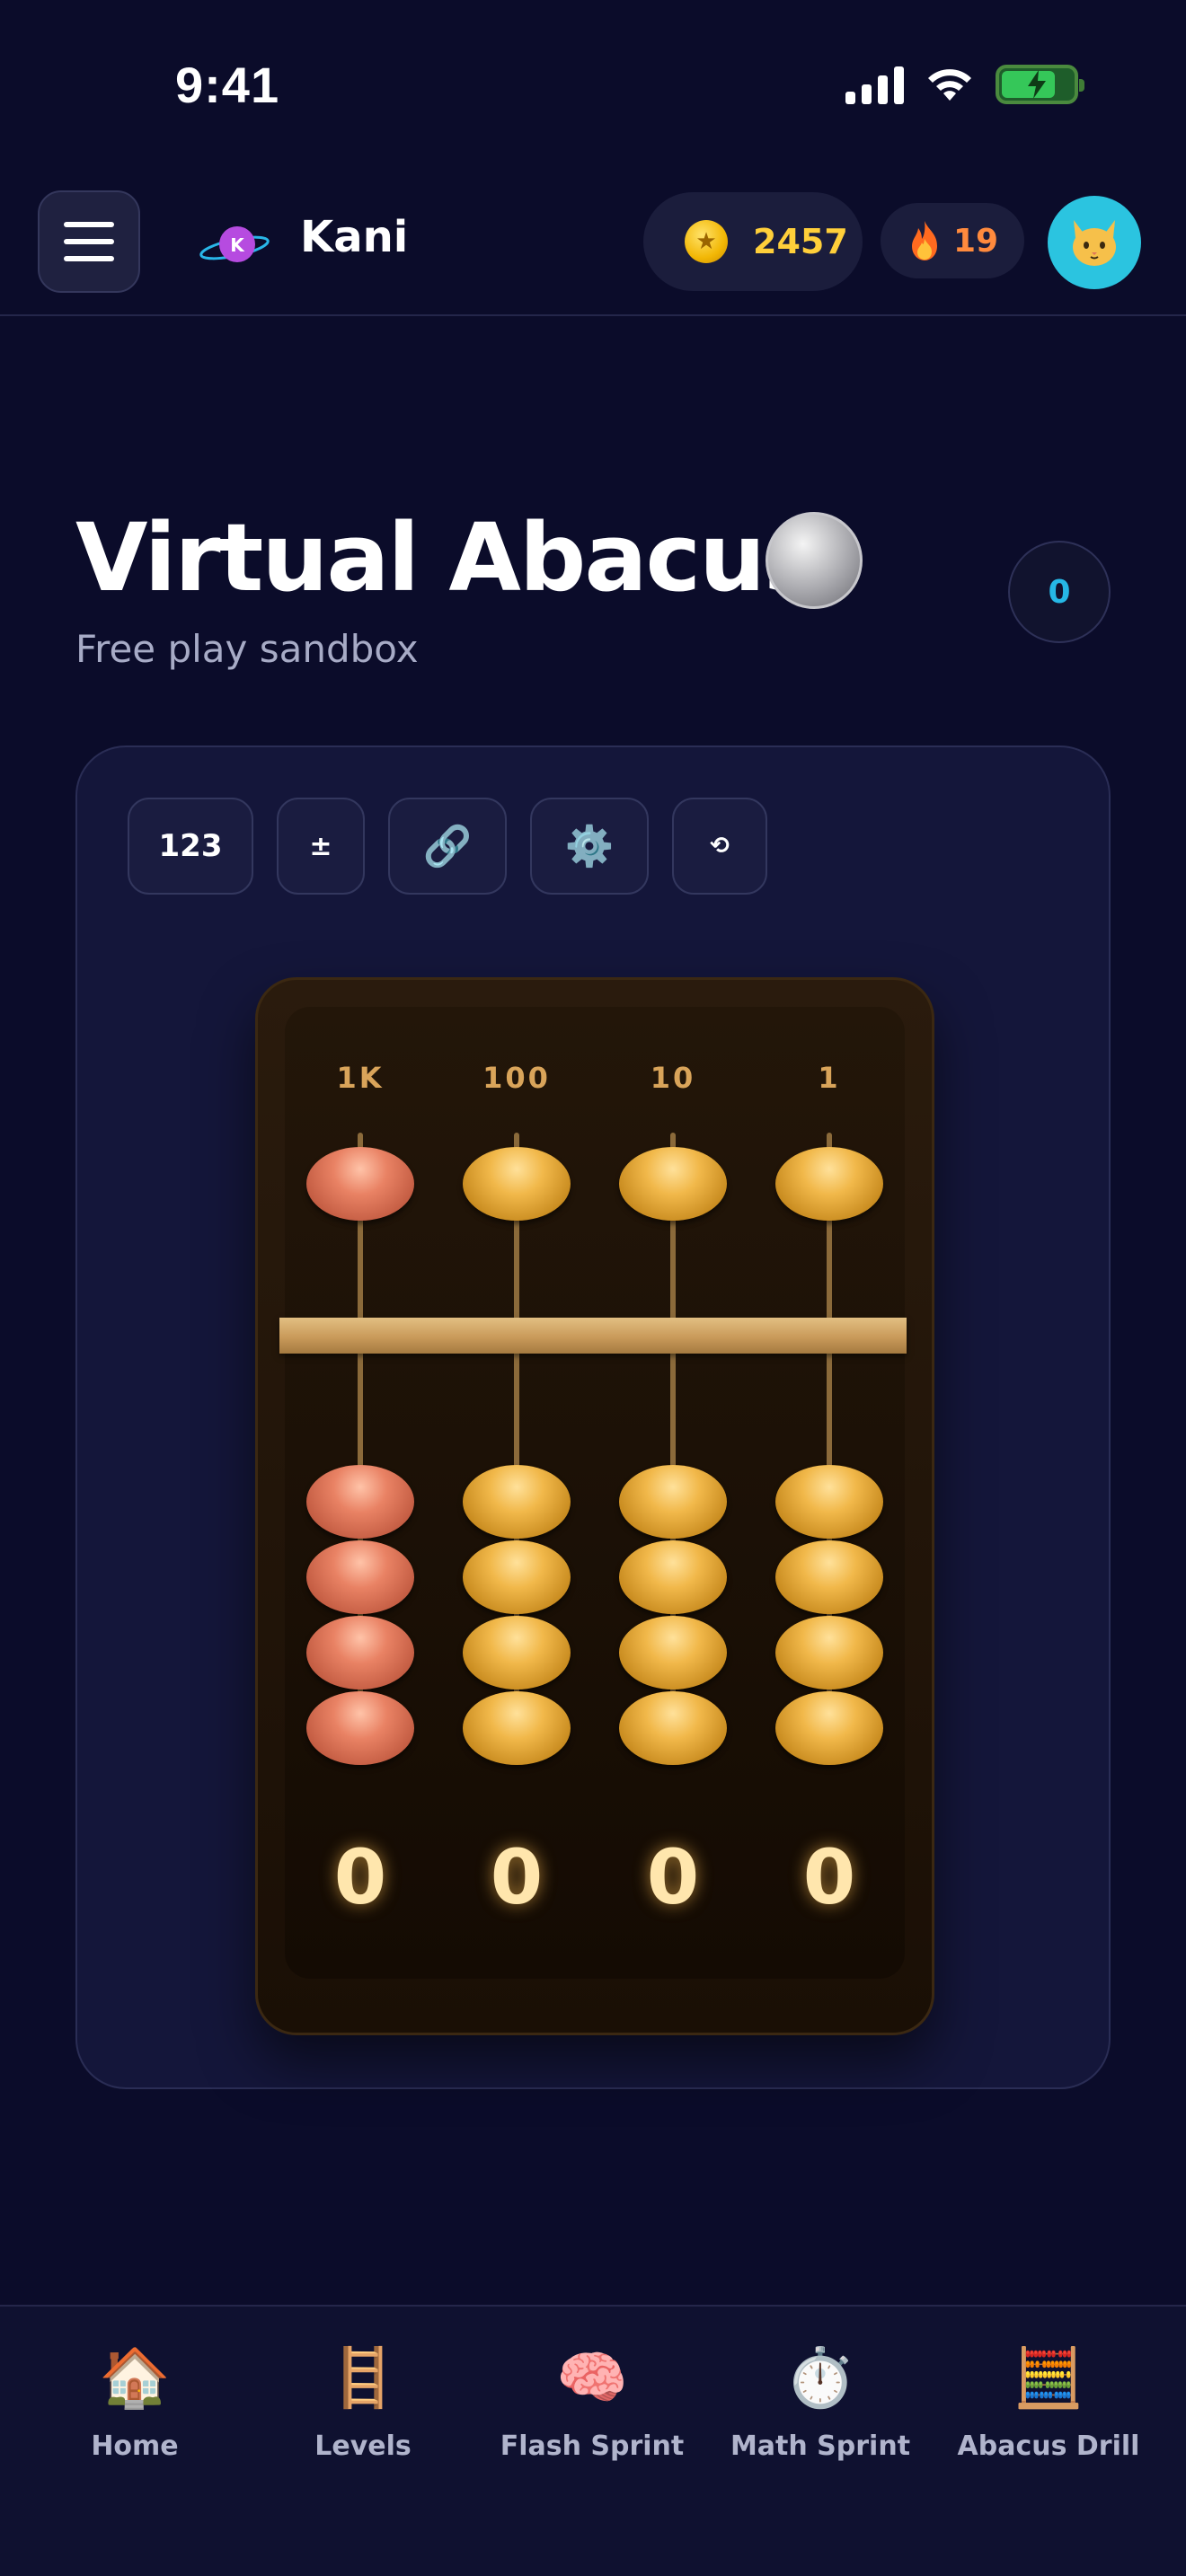 Image resolution: width=1186 pixels, height=2576 pixels. I want to click on cat-face-icon, so click(1094, 243).